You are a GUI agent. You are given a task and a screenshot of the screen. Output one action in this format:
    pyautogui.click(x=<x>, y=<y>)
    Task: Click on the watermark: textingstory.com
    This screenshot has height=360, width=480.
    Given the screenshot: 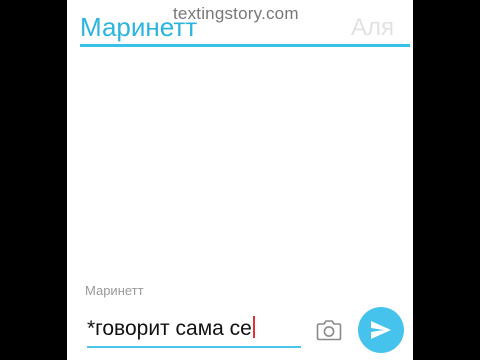 What is the action you would take?
    pyautogui.click(x=236, y=13)
    